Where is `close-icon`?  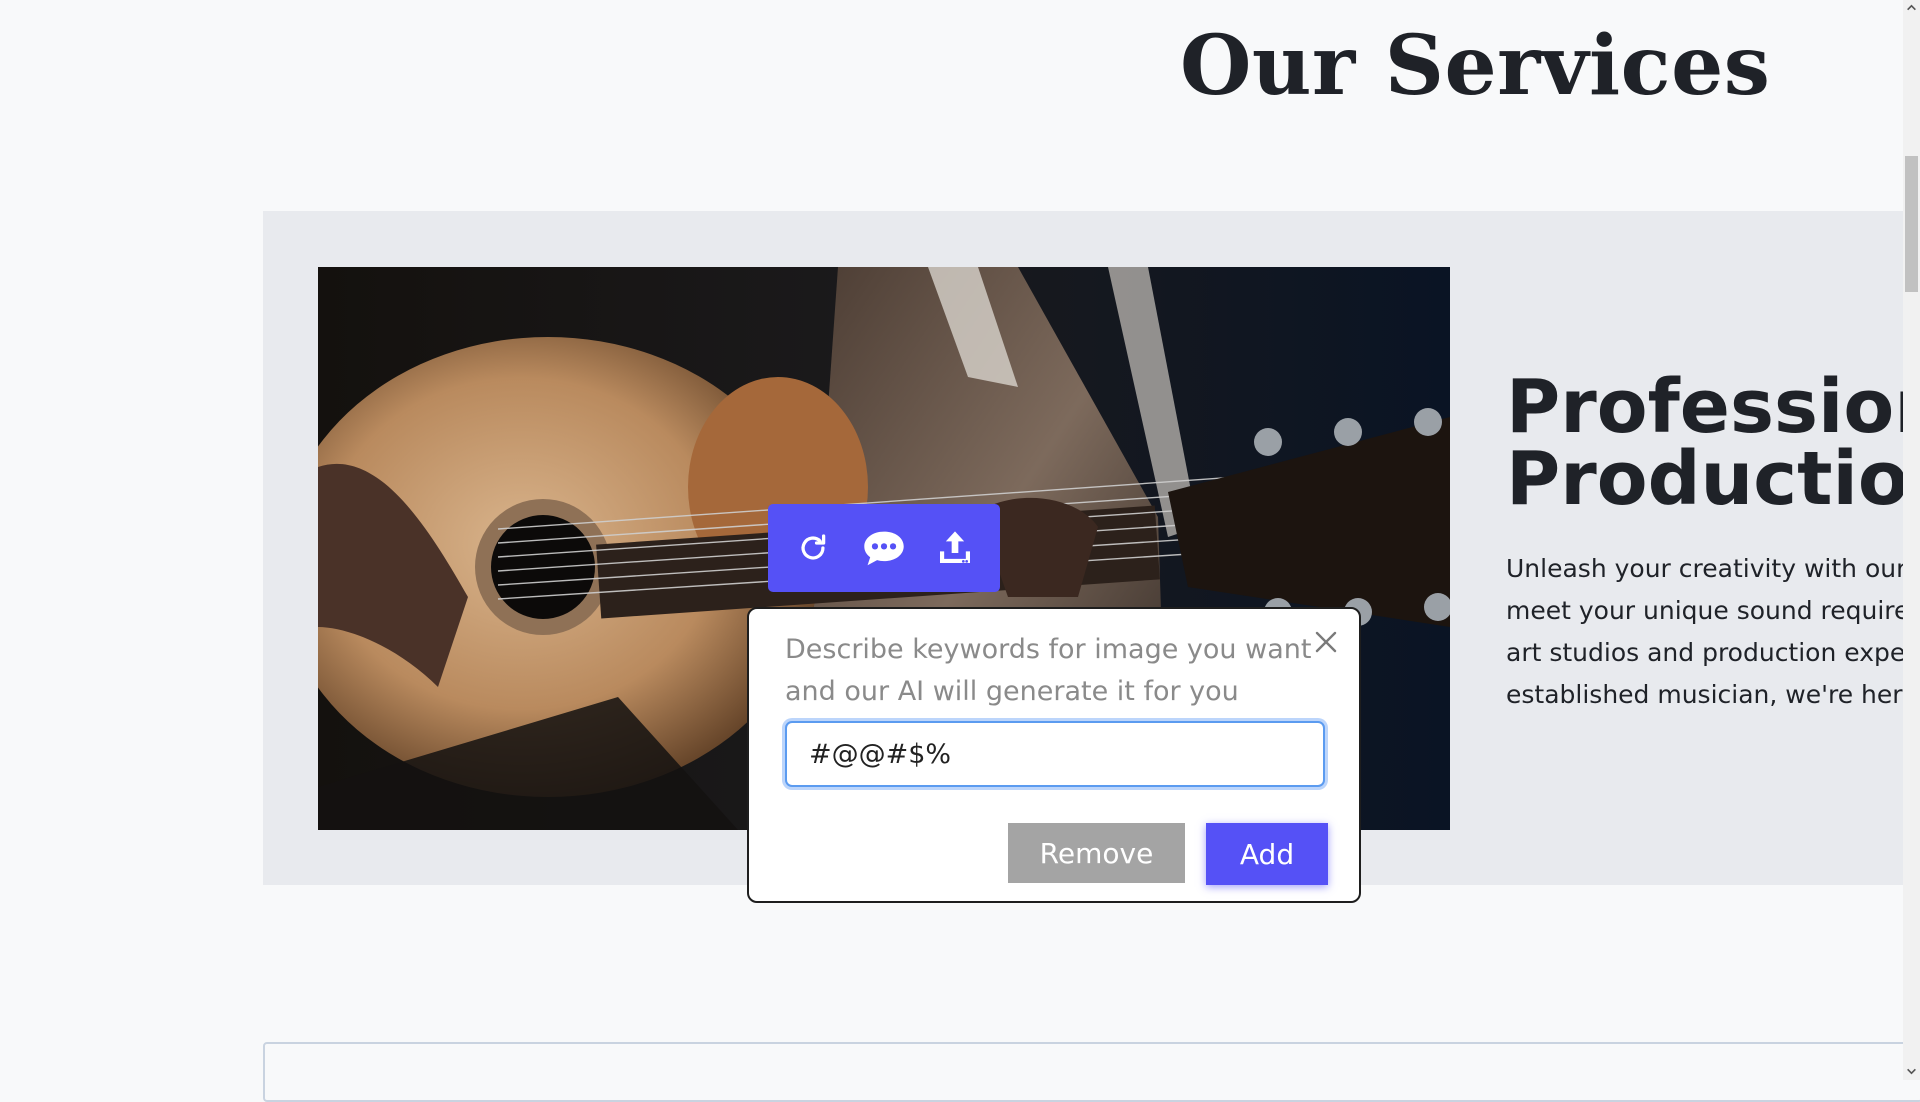 close-icon is located at coordinates (1326, 642).